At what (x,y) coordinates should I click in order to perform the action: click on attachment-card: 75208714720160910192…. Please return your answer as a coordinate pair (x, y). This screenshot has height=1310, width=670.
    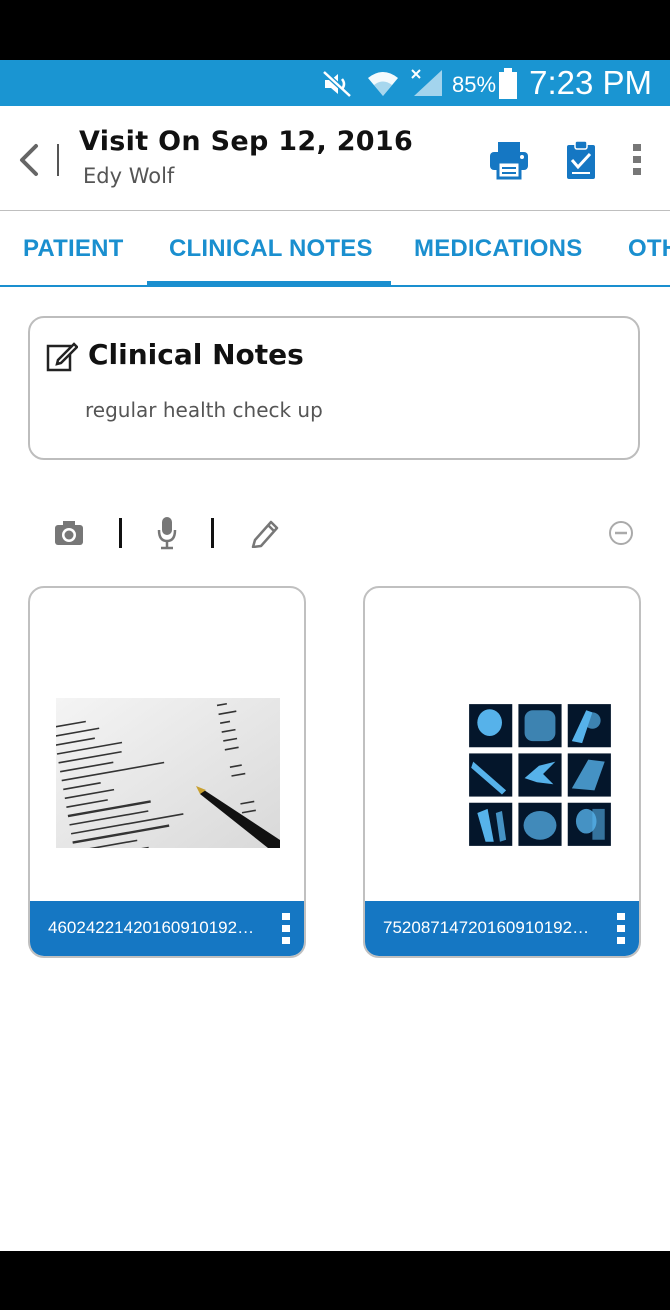
    Looking at the image, I should click on (502, 772).